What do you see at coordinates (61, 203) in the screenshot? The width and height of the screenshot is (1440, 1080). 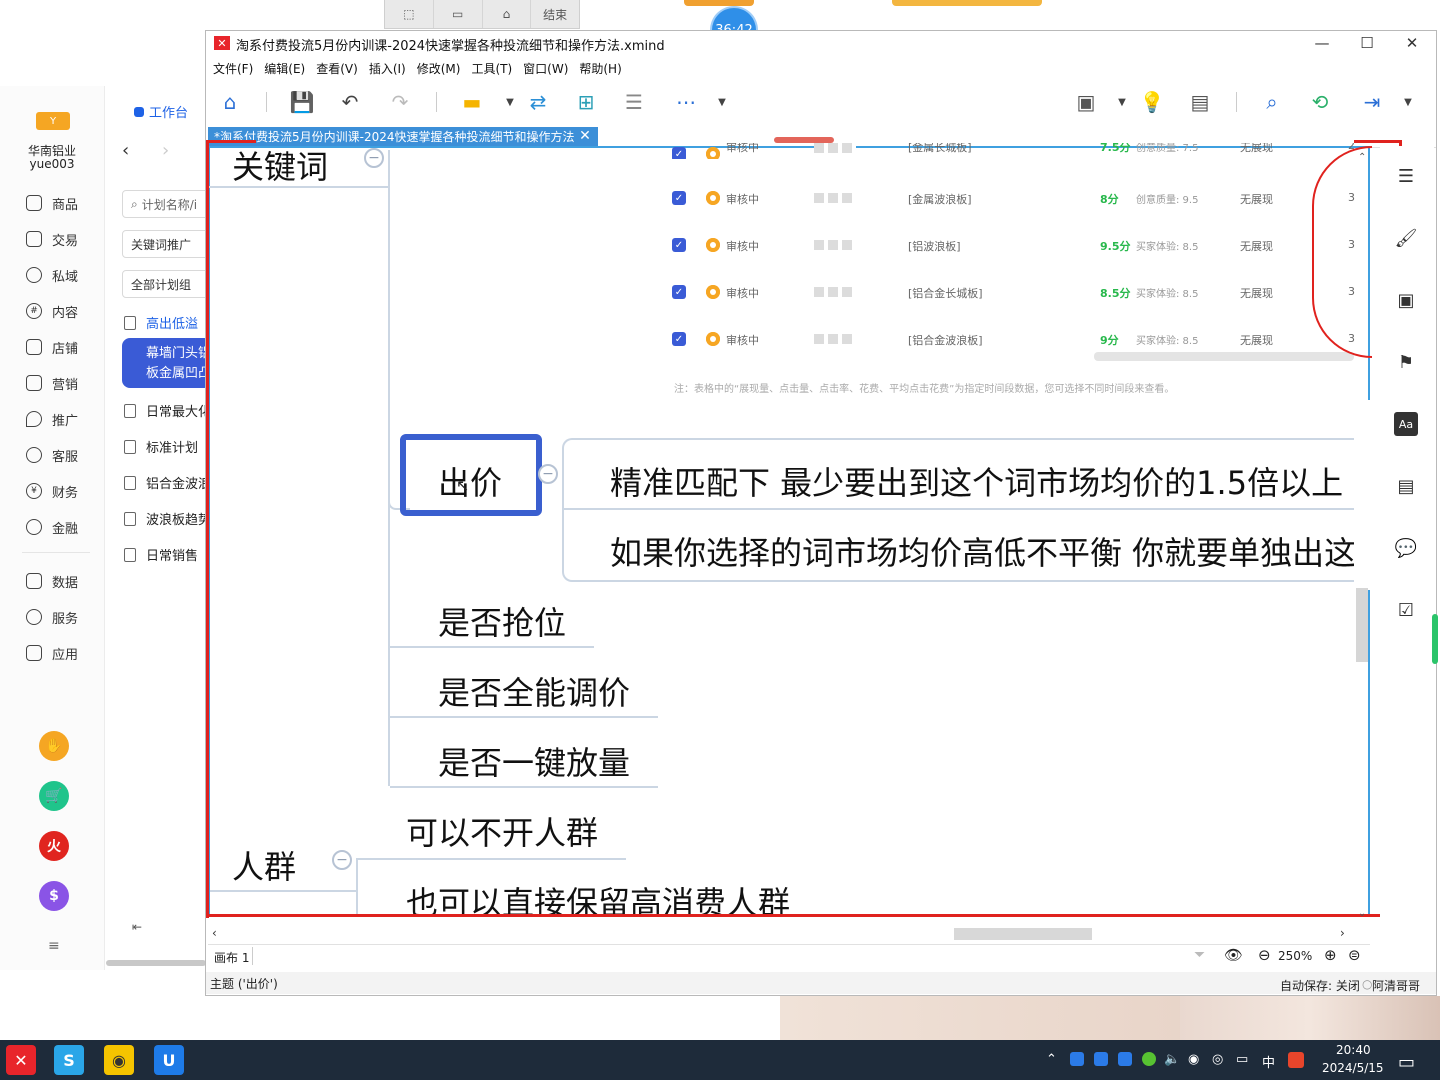 I see `nav-item-goods: 商品` at bounding box center [61, 203].